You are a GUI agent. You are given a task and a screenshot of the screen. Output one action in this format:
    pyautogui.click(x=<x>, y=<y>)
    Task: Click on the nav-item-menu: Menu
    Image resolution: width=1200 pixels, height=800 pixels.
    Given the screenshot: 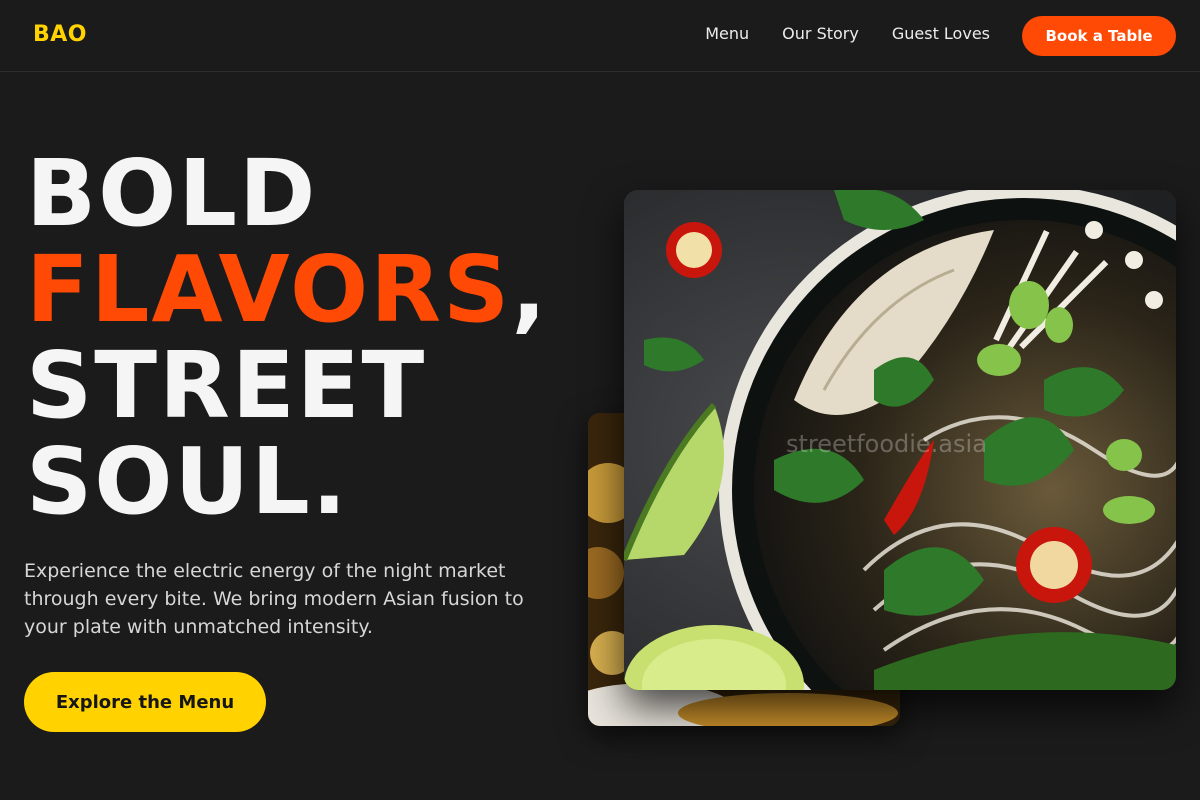 What is the action you would take?
    pyautogui.click(x=727, y=33)
    